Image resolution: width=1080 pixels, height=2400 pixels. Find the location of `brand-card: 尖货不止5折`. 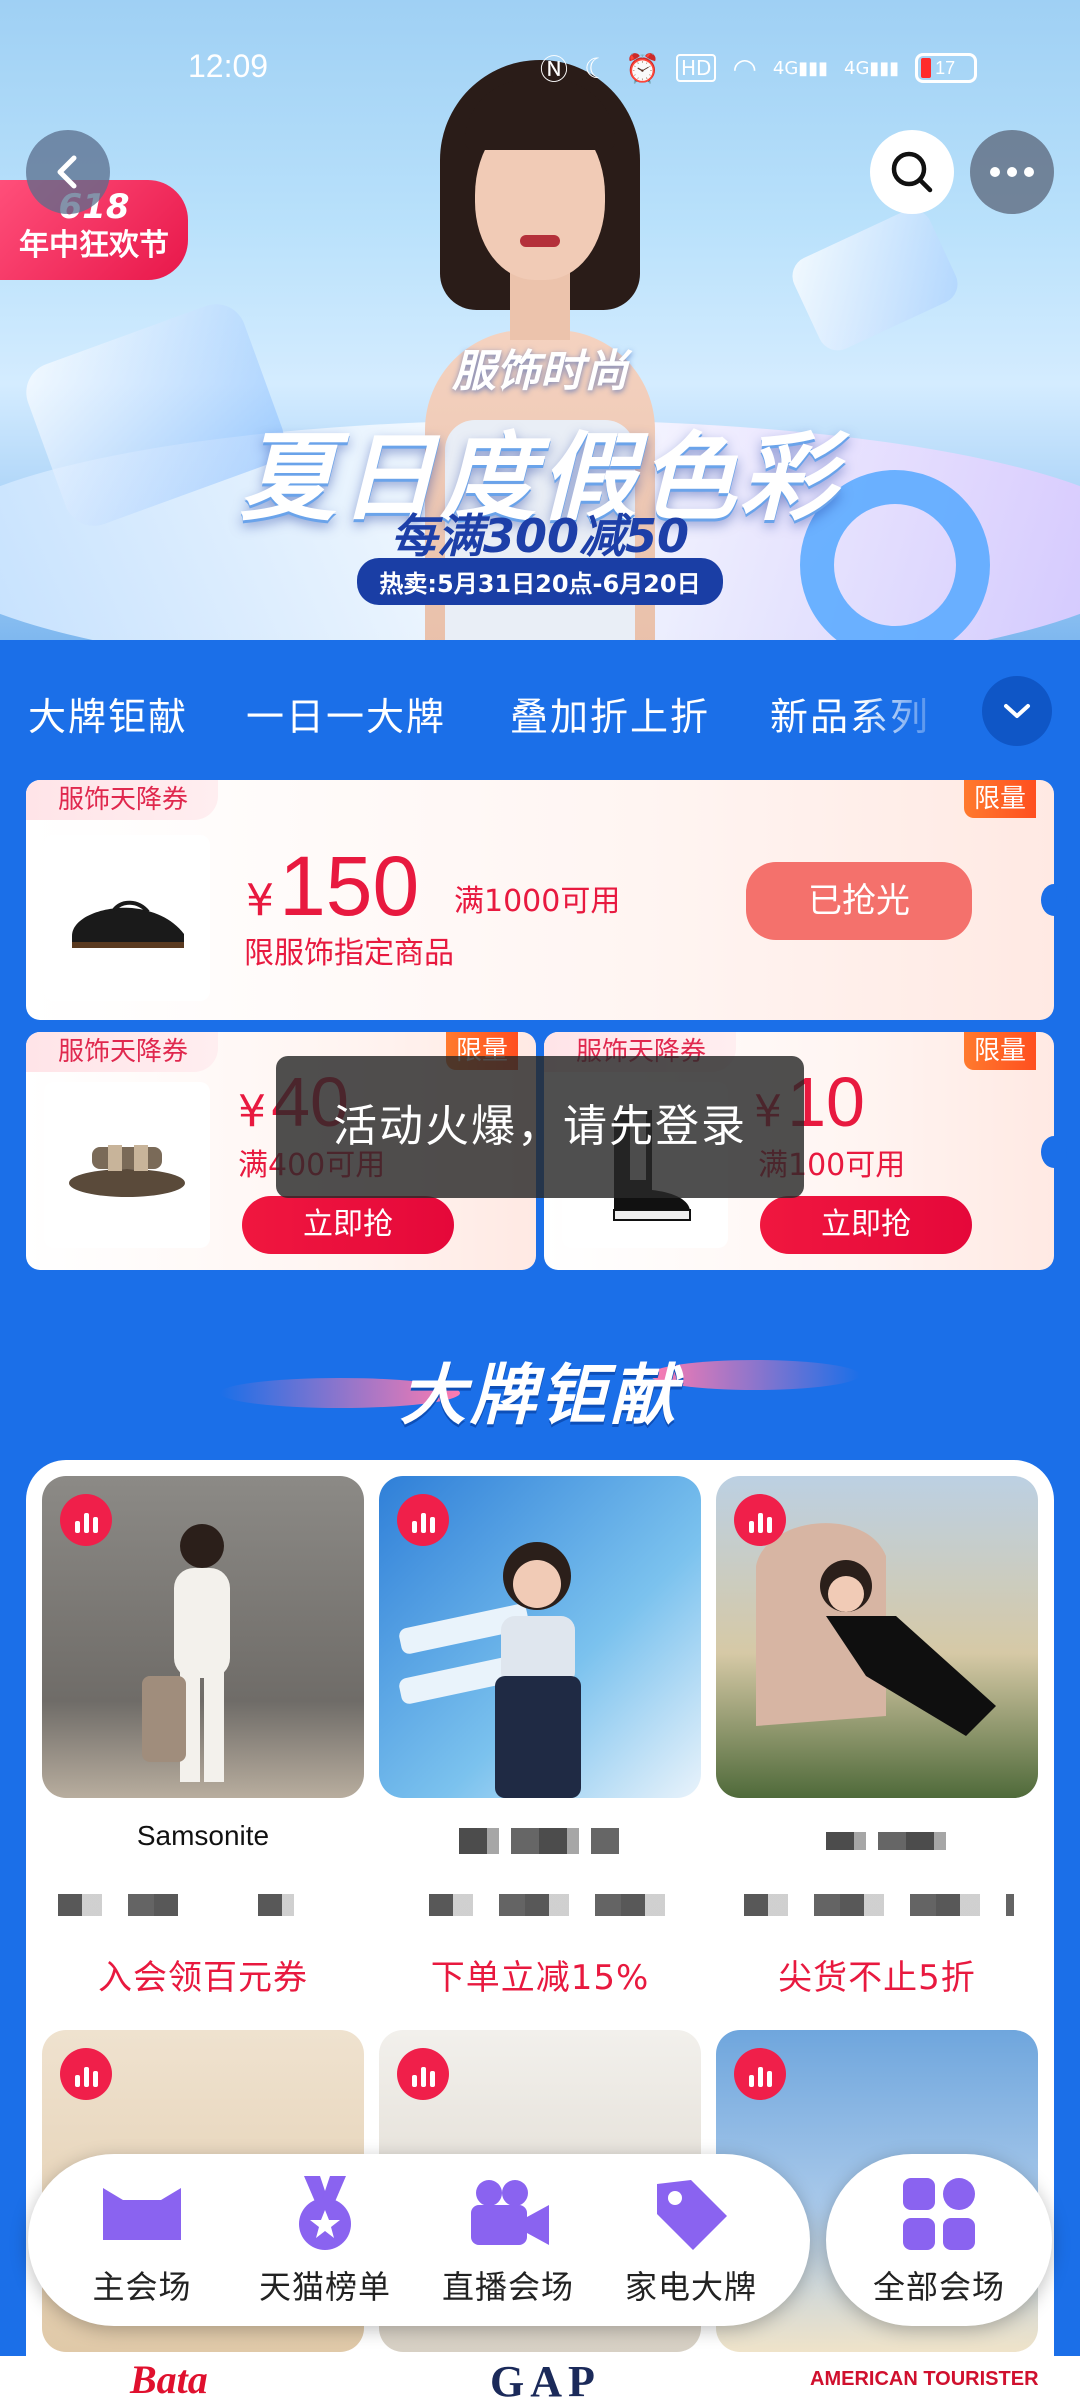

brand-card: 尖货不止5折 is located at coordinates (877, 1737).